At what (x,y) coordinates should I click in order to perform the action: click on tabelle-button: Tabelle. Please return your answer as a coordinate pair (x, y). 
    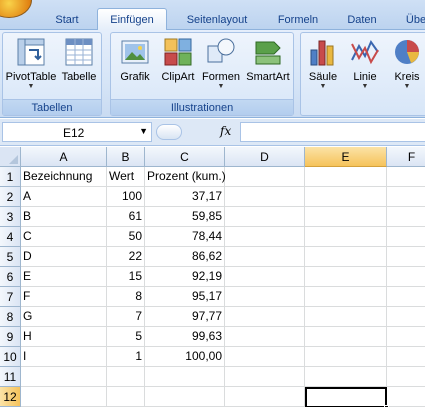
    Looking at the image, I should click on (79, 67).